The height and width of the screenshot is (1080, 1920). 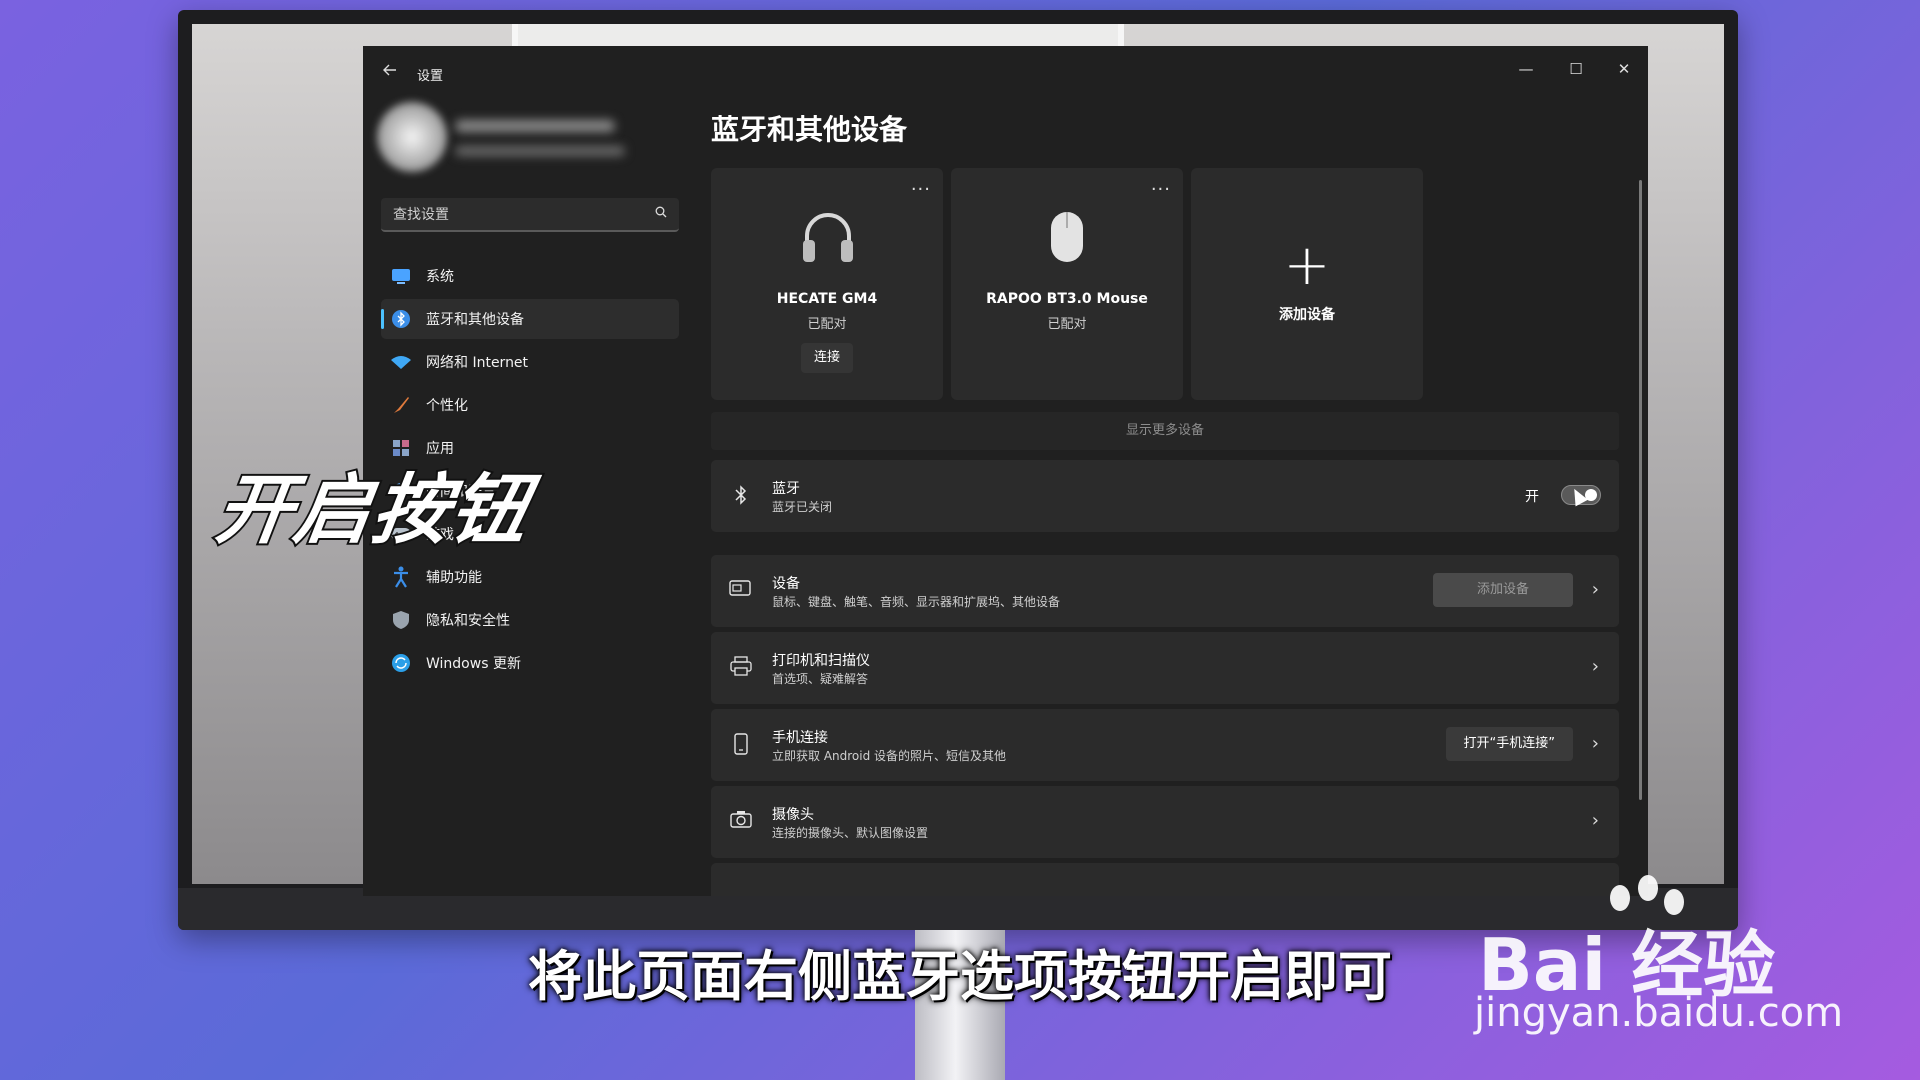 I want to click on user-name-blurred, so click(x=535, y=126).